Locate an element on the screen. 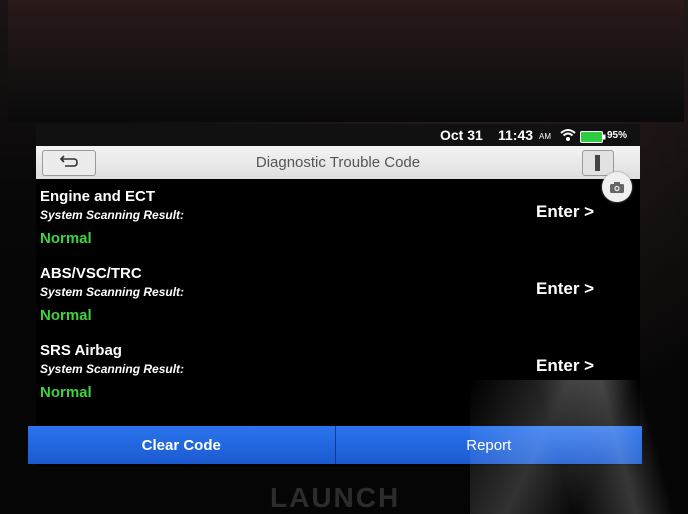  menu-icon is located at coordinates (597, 163).